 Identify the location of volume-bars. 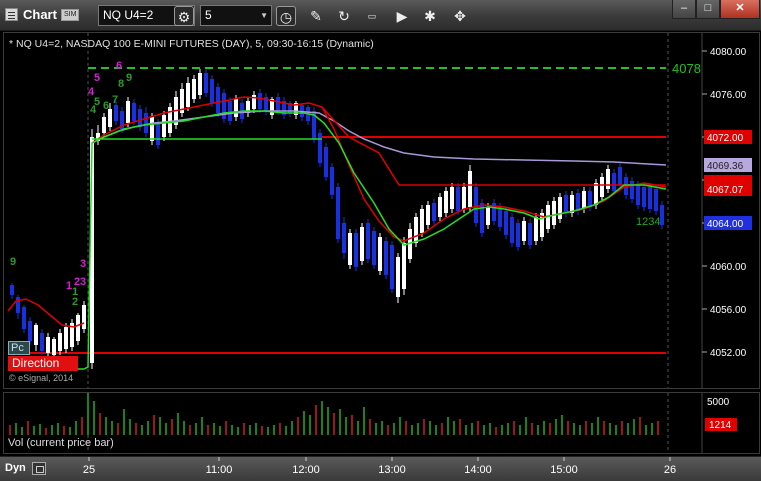
(334, 410).